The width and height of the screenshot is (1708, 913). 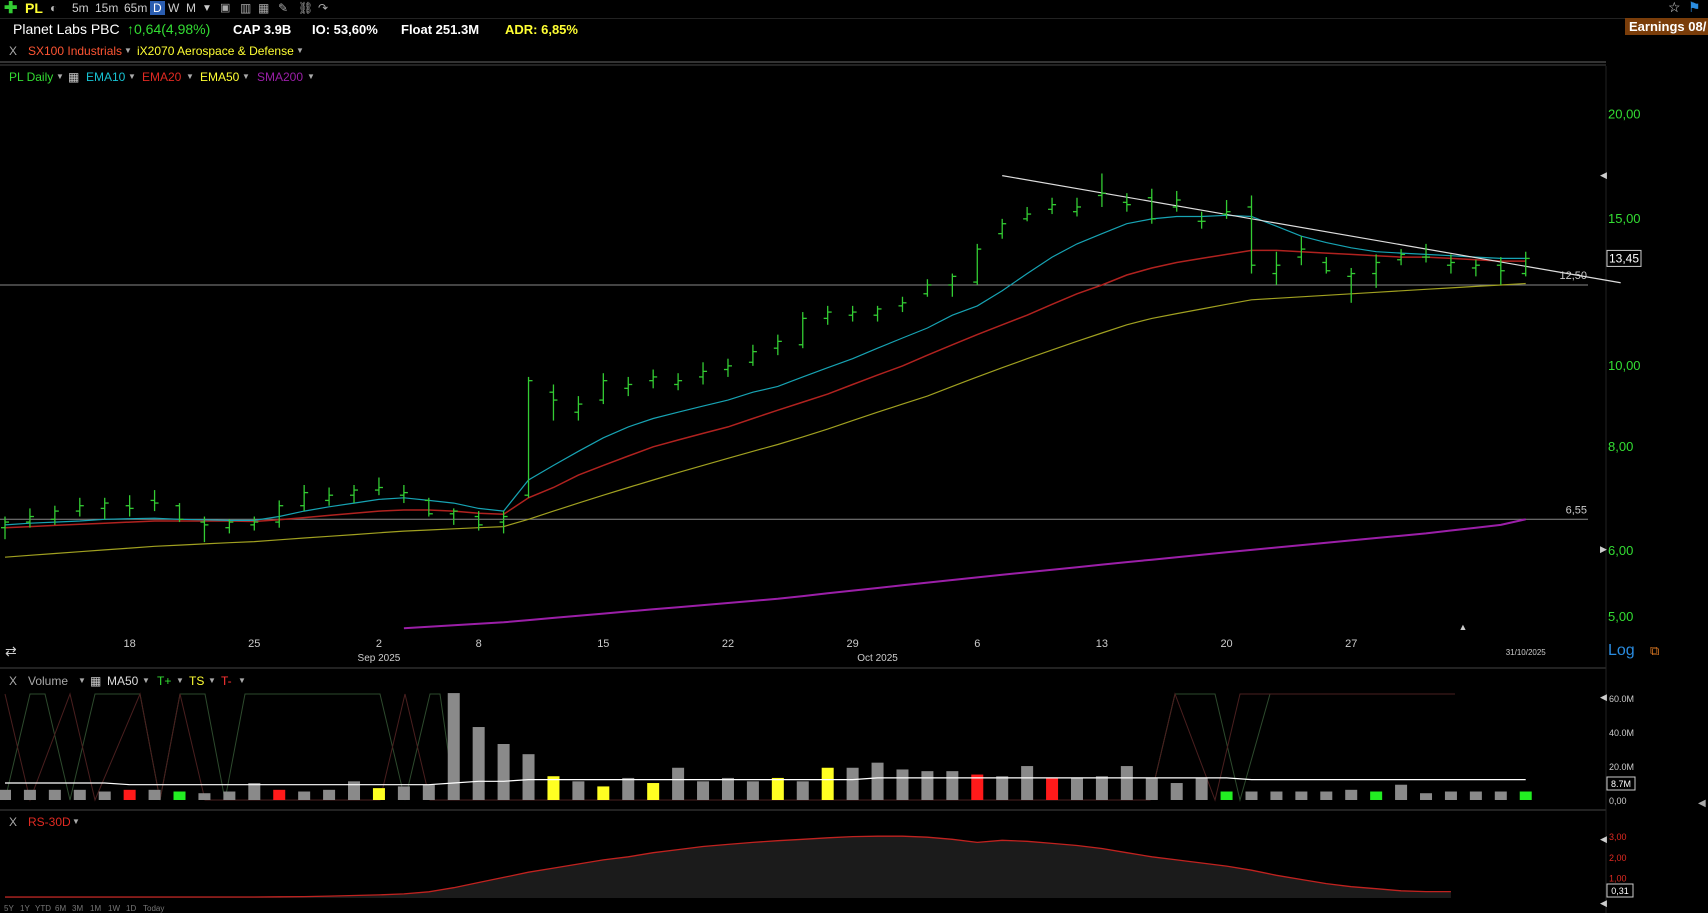 What do you see at coordinates (254, 644) in the screenshot?
I see `x-tick-label: 25` at bounding box center [254, 644].